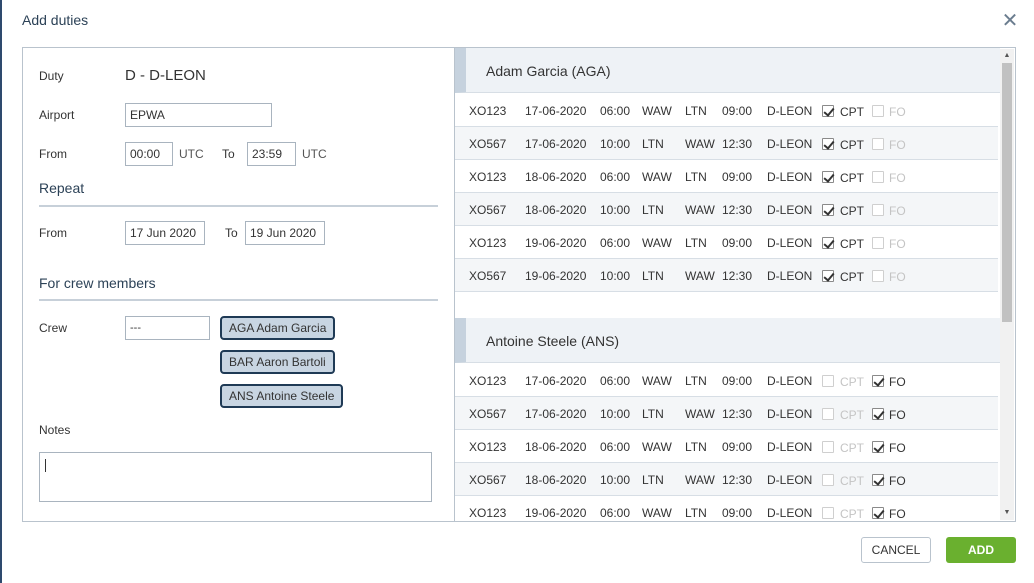  Describe the element at coordinates (165, 233) in the screenshot. I see `repeat-from-date-input: 17 Jun 2020` at that location.